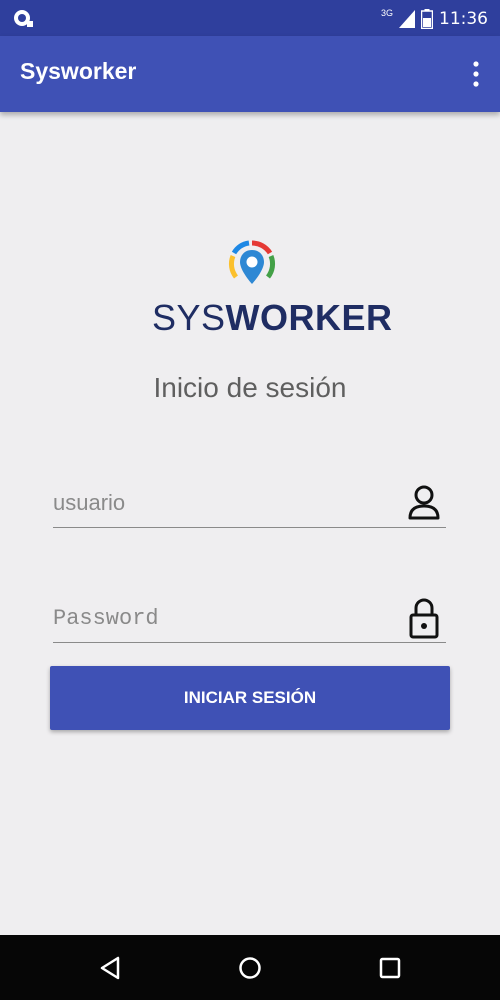 This screenshot has width=500, height=1000. I want to click on notification-icon, so click(23, 18).